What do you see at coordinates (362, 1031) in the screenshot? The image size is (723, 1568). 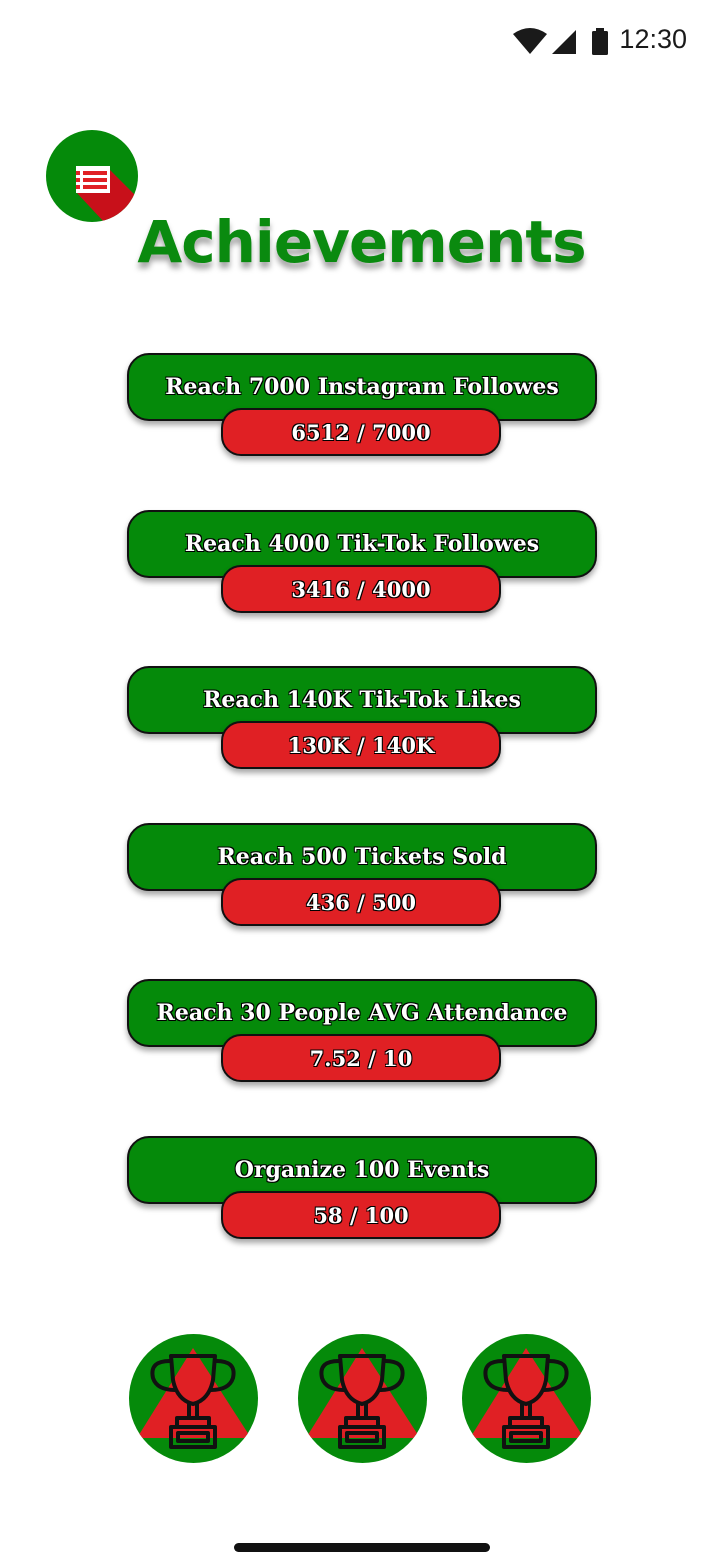 I see `achievement-card: Reach 30 People AVG Attendance 7.52 / 10` at bounding box center [362, 1031].